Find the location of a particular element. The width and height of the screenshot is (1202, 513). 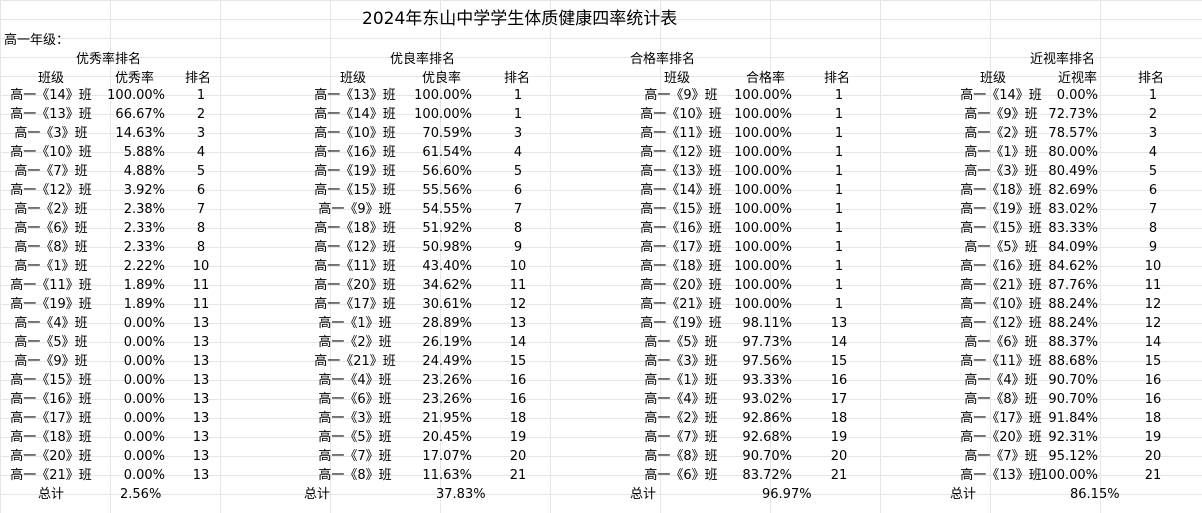

table-row: 高一《13》班 100.00% 1 is located at coordinates (425, 95).